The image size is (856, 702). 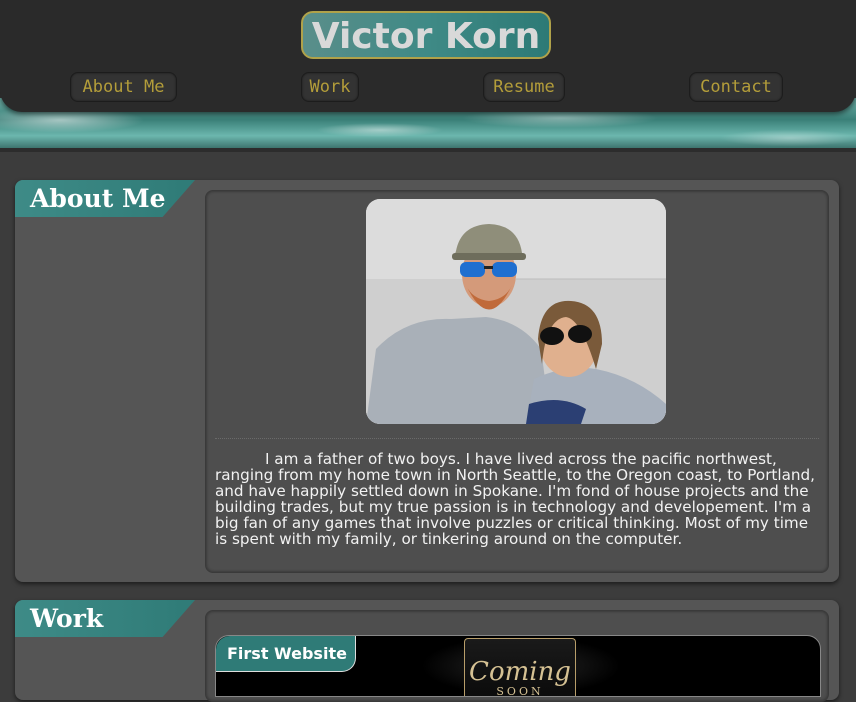 I want to click on nav-resume-button: Resume, so click(x=524, y=87).